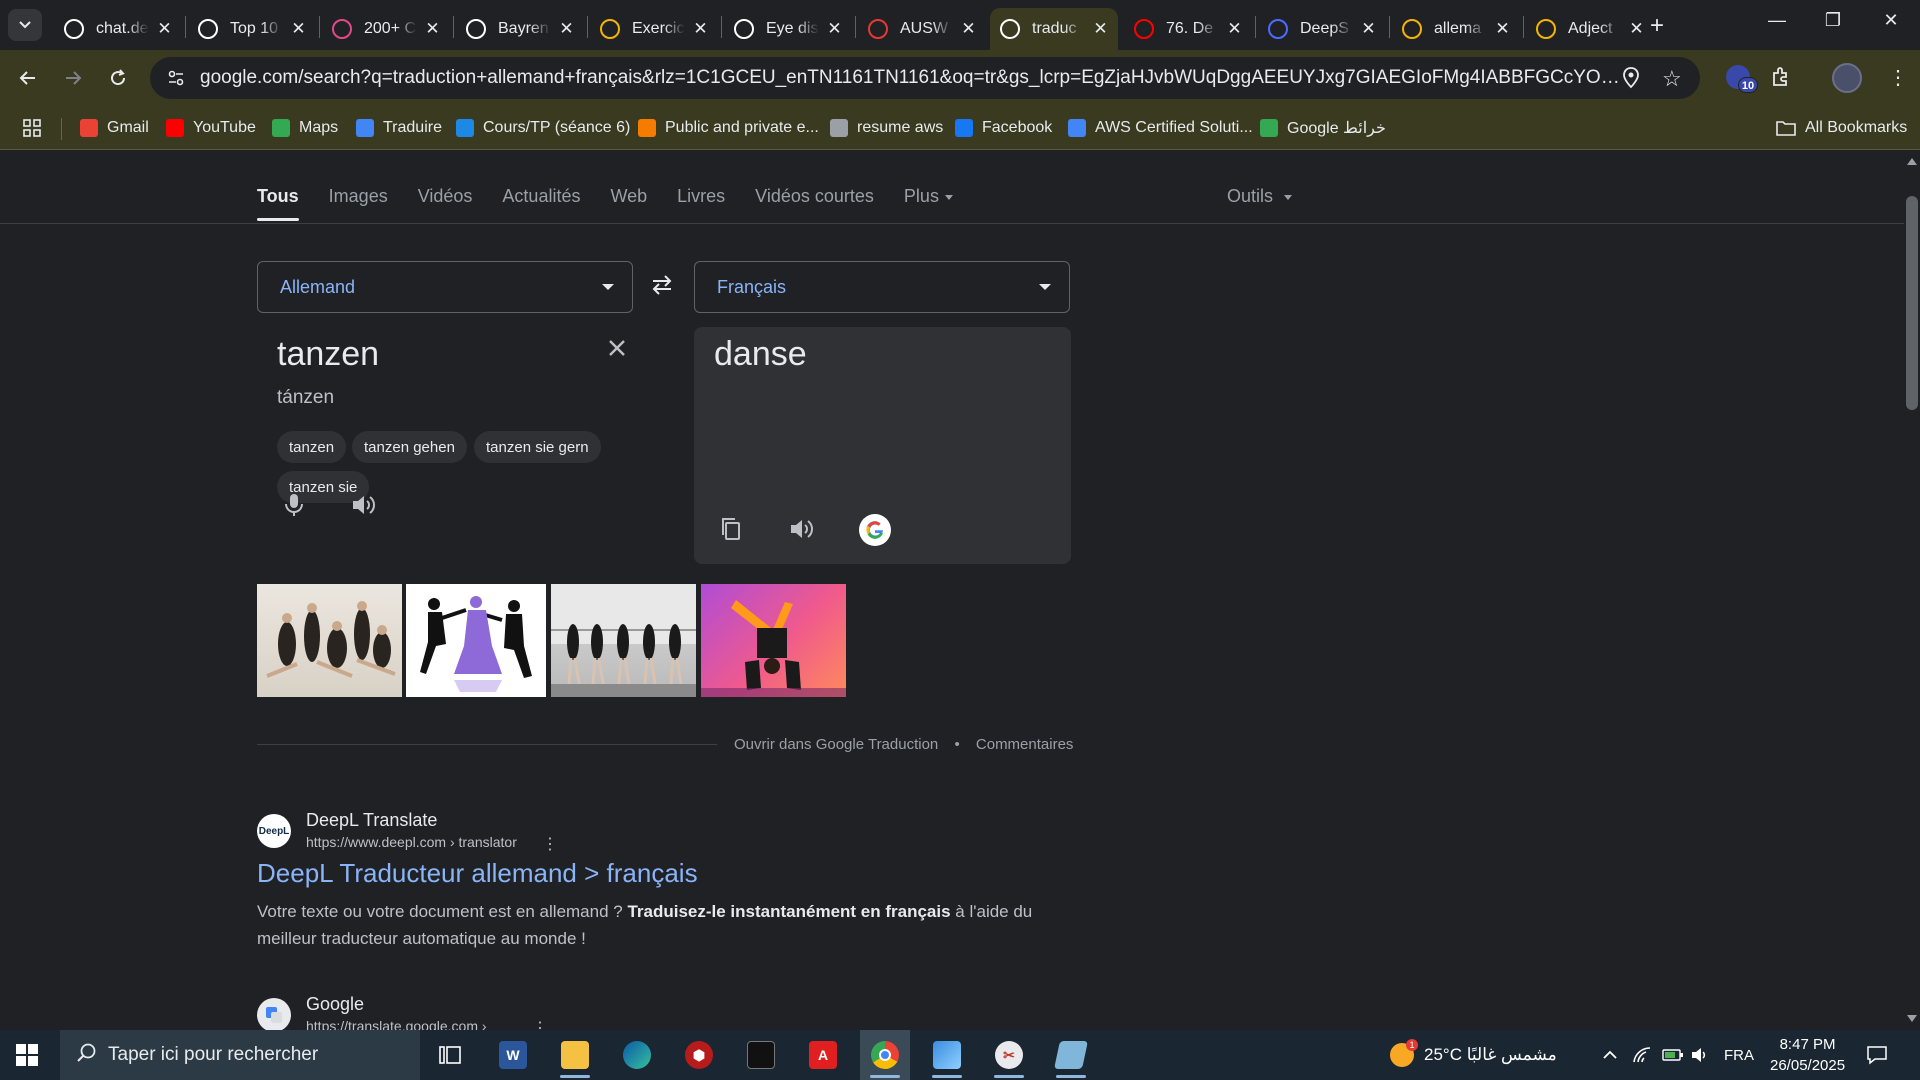  What do you see at coordinates (211, 128) in the screenshot?
I see `bookmark-item: YouTube` at bounding box center [211, 128].